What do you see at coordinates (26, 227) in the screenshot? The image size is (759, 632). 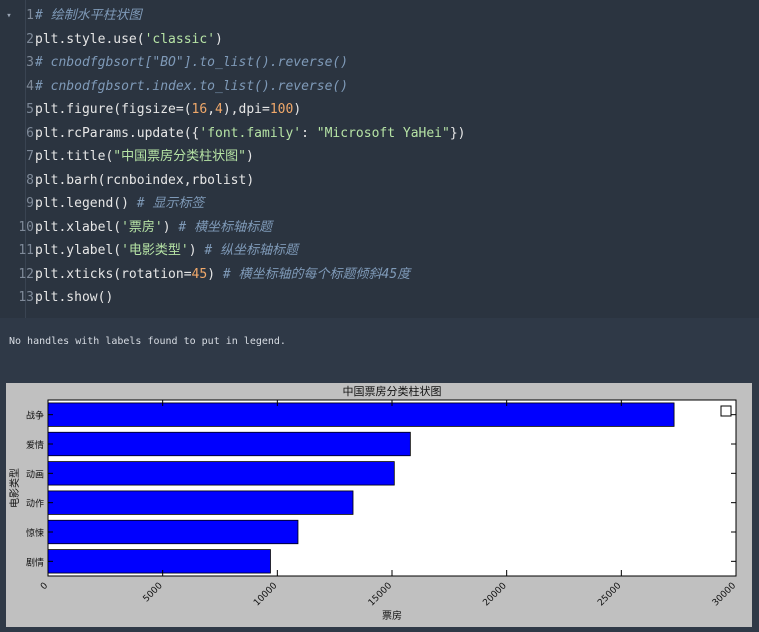 I see `line-number: 10` at bounding box center [26, 227].